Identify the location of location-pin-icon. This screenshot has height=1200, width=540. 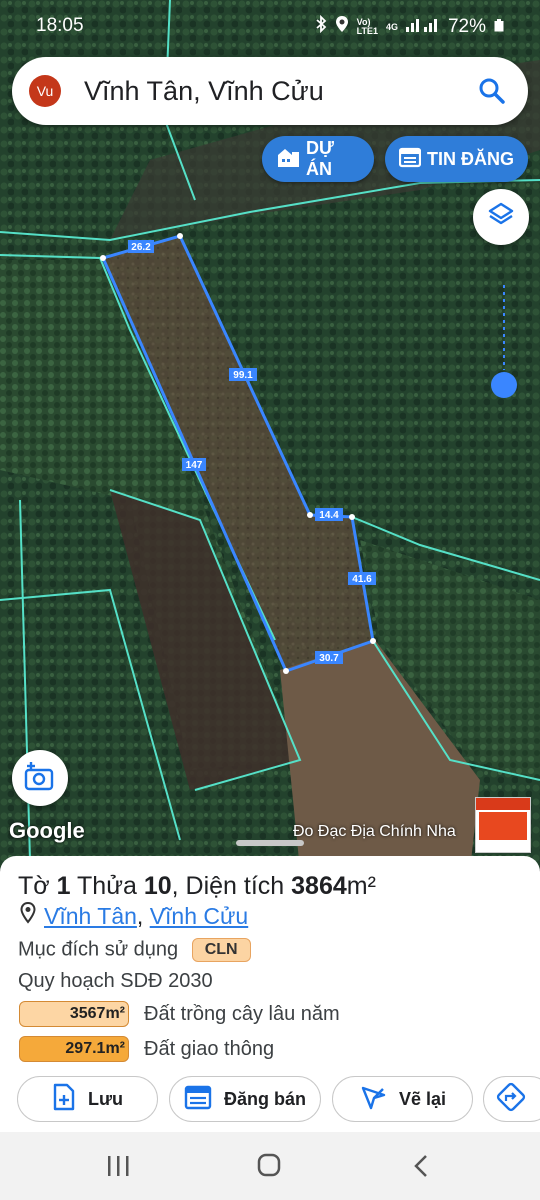
(28, 915).